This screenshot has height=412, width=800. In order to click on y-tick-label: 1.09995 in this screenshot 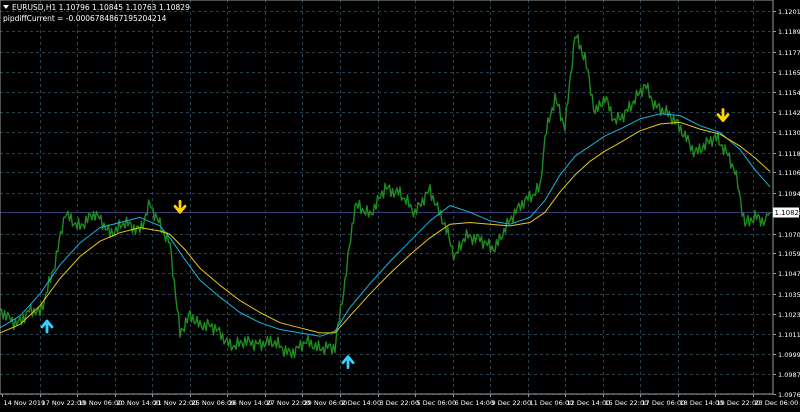, I will do `click(789, 355)`.